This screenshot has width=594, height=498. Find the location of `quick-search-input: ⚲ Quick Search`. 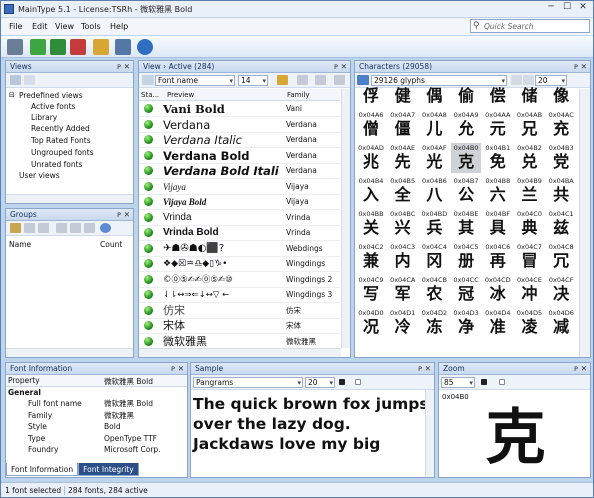

quick-search-input: ⚲ Quick Search is located at coordinates (530, 26).